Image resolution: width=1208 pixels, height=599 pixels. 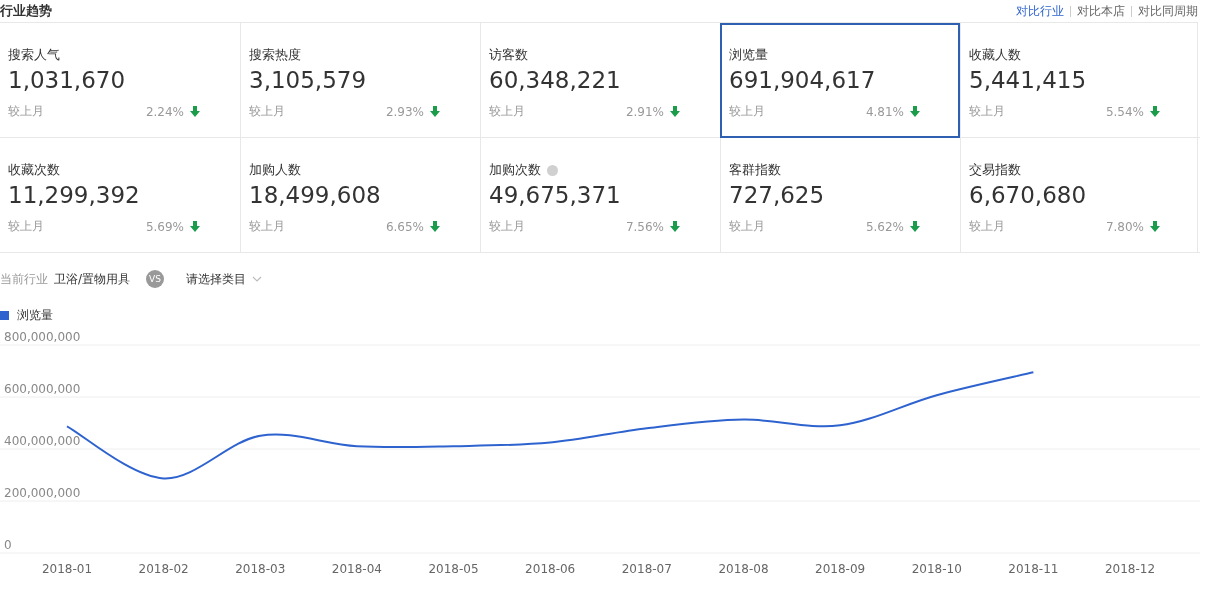 I want to click on x-axis-label: 2018-05, so click(x=453, y=569).